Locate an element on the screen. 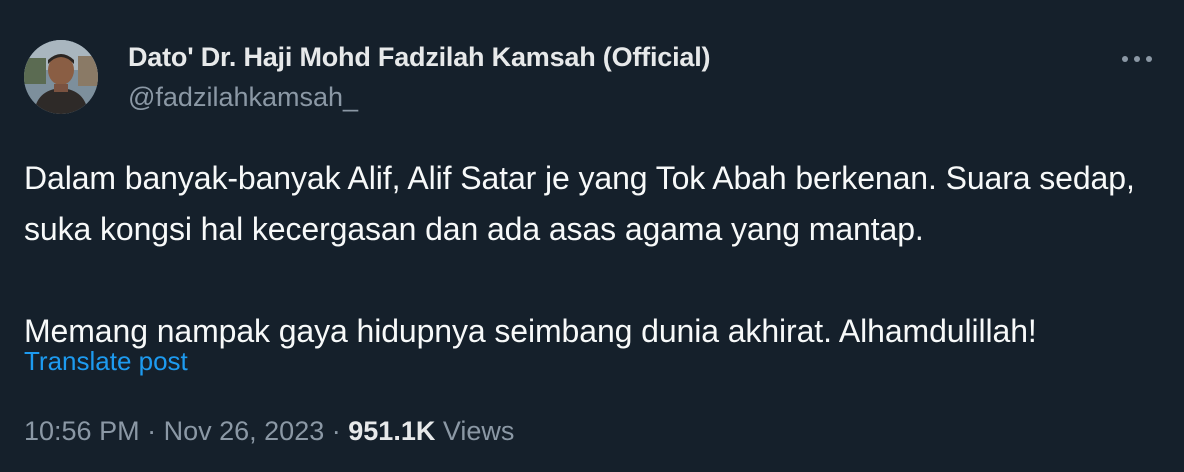 The width and height of the screenshot is (1184, 472). post-meta: 10:56 PM · Nov 26, 2023 · 951.1K Views is located at coordinates (269, 431).